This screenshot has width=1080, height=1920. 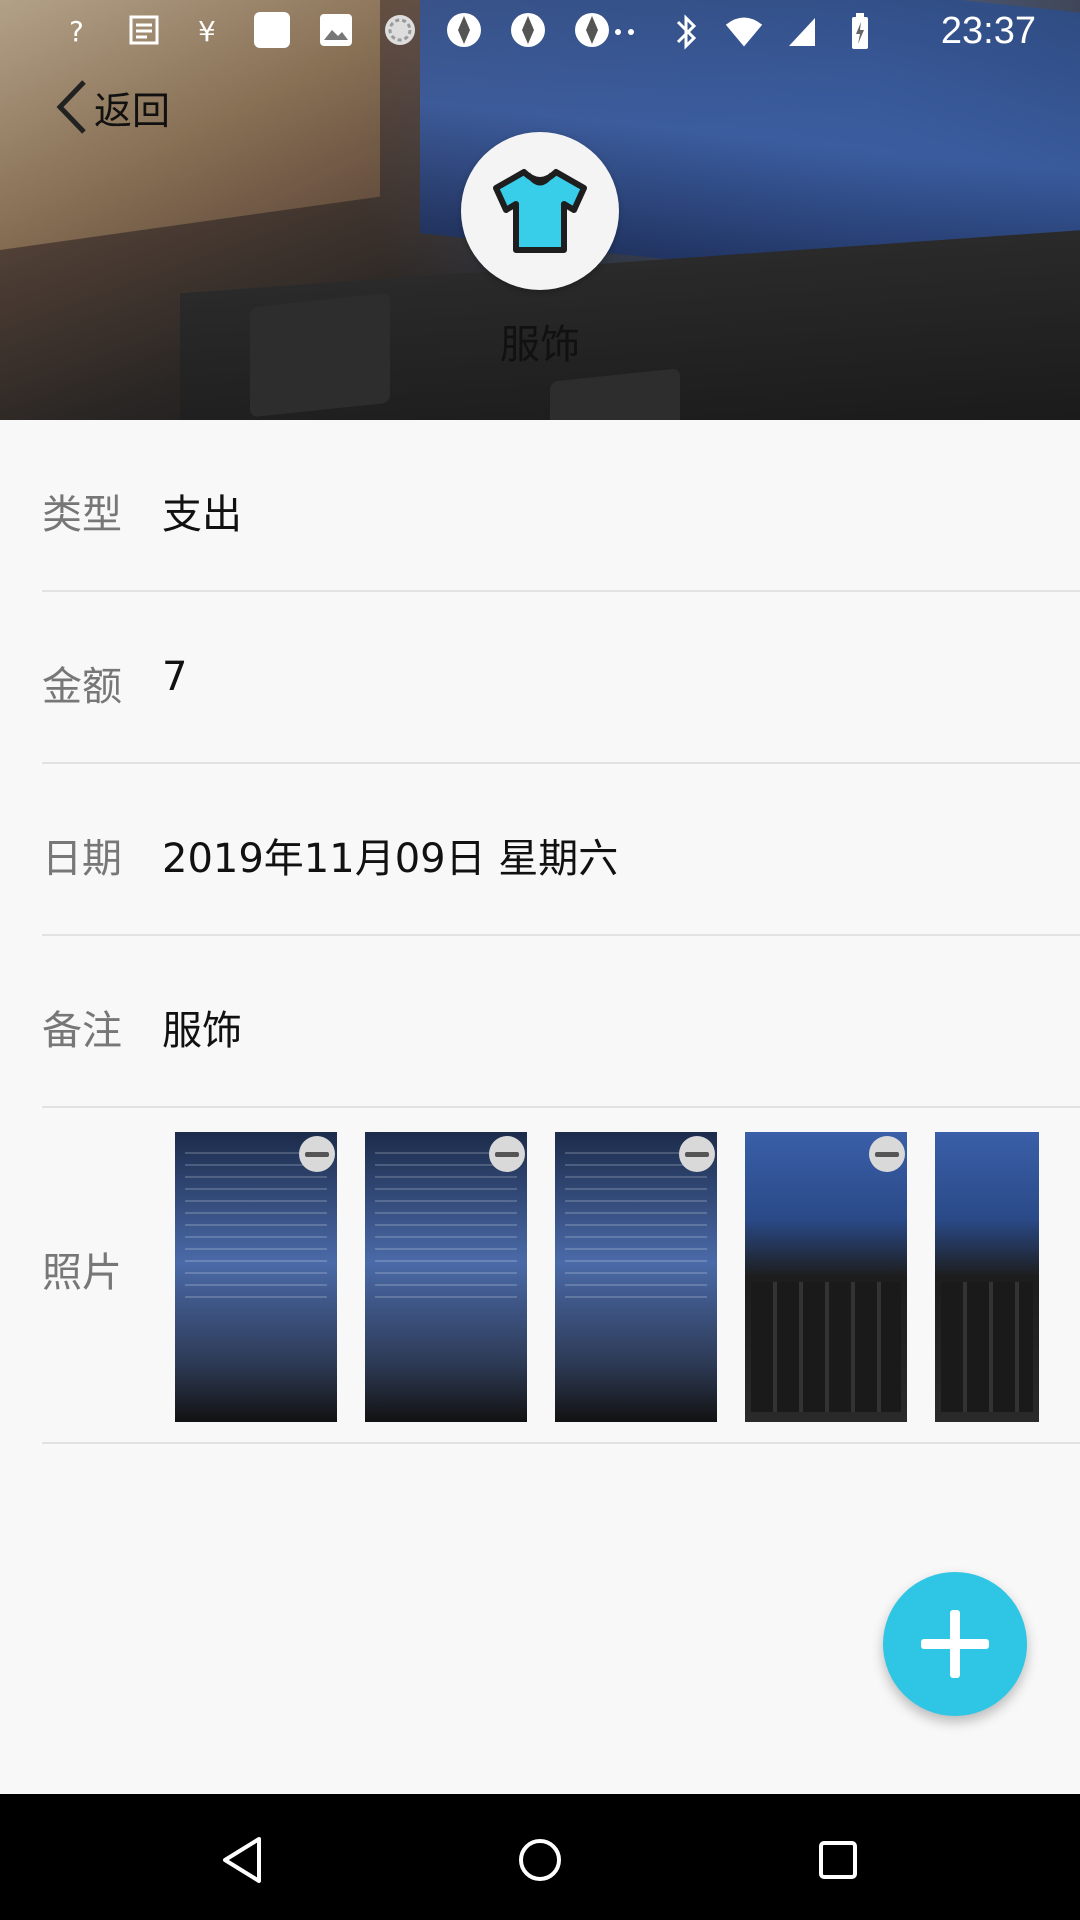 I want to click on back-button: 返回, so click(x=112, y=107).